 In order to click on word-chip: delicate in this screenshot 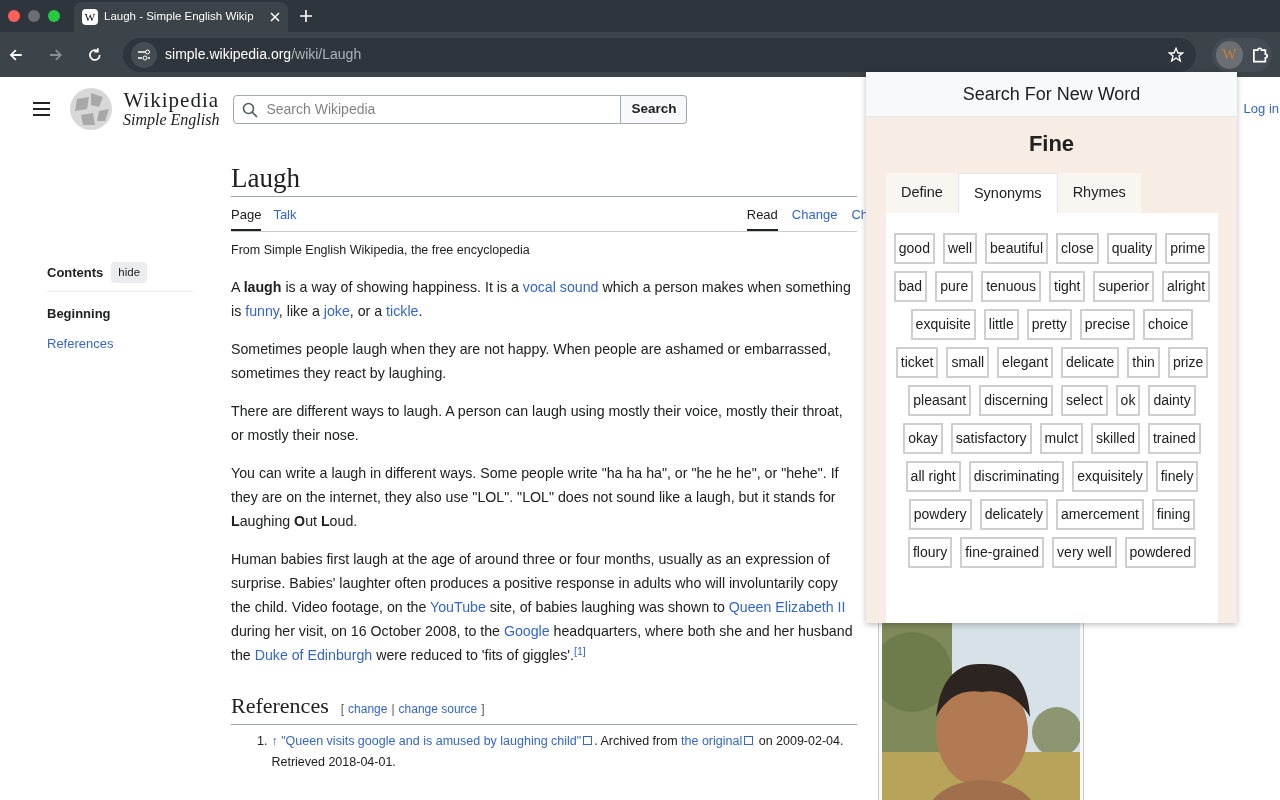, I will do `click(1090, 362)`.